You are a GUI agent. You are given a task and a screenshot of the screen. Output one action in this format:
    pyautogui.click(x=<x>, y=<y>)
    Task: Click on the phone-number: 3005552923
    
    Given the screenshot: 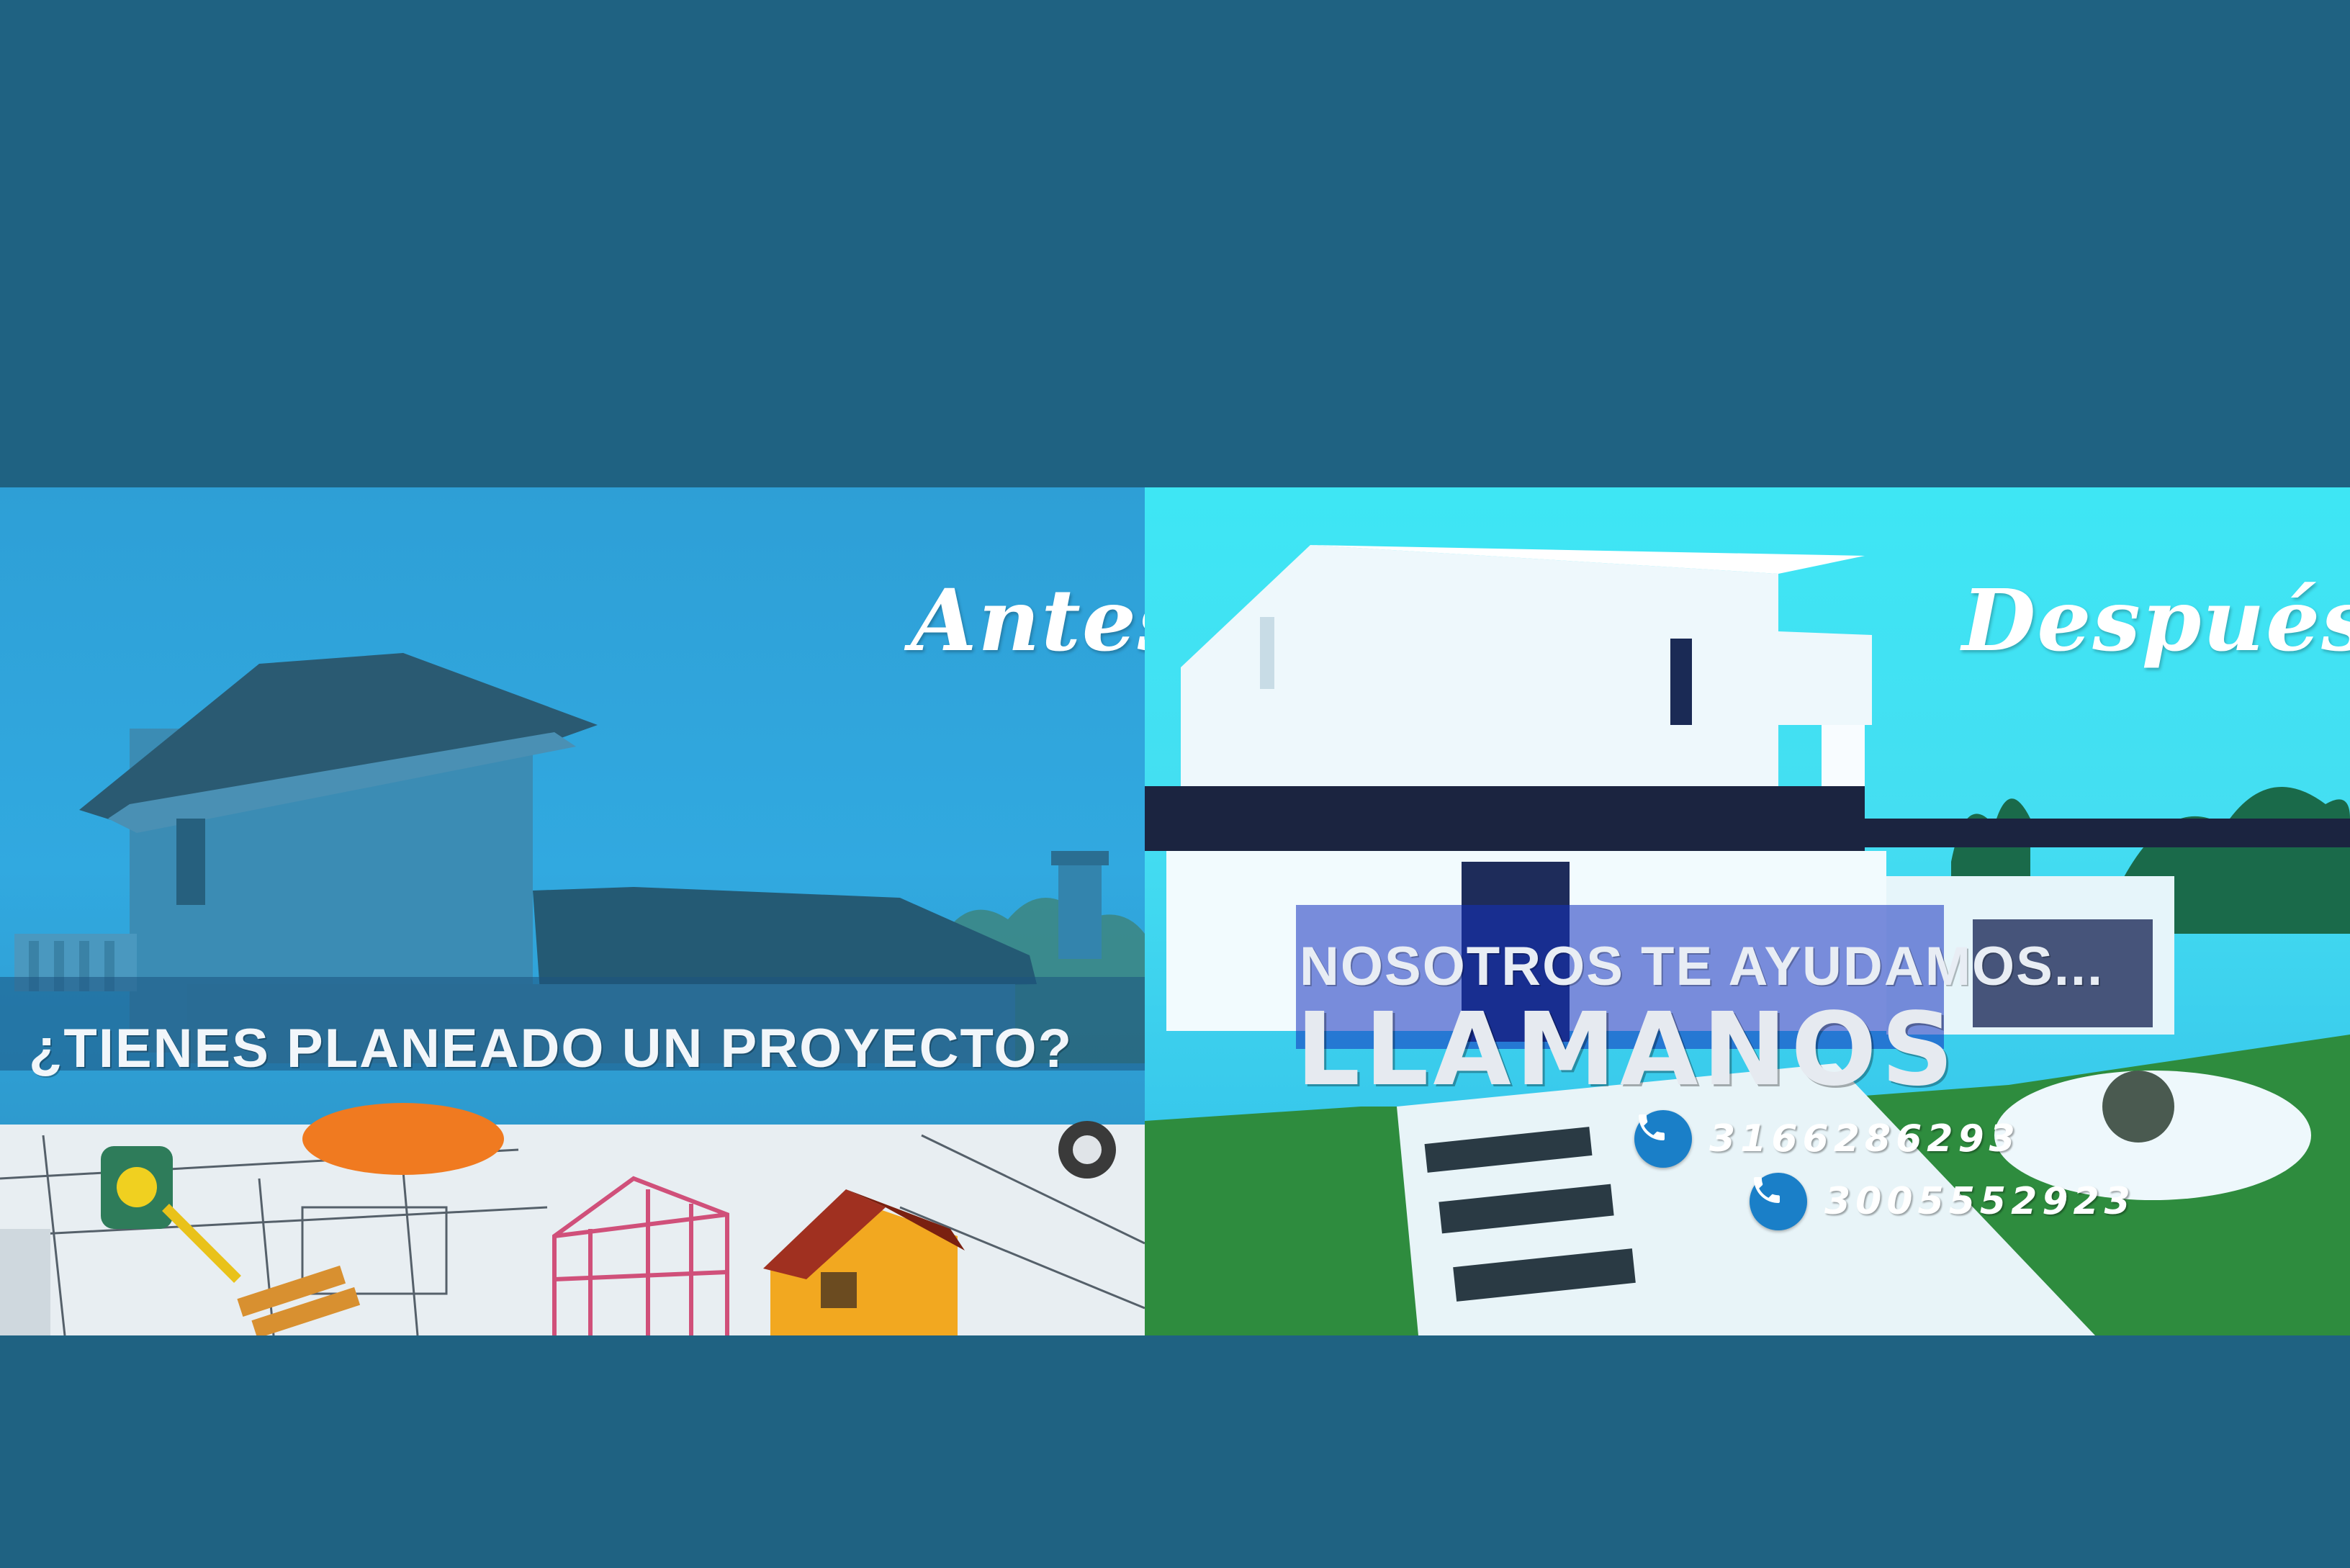 What is the action you would take?
    pyautogui.click(x=1980, y=1201)
    